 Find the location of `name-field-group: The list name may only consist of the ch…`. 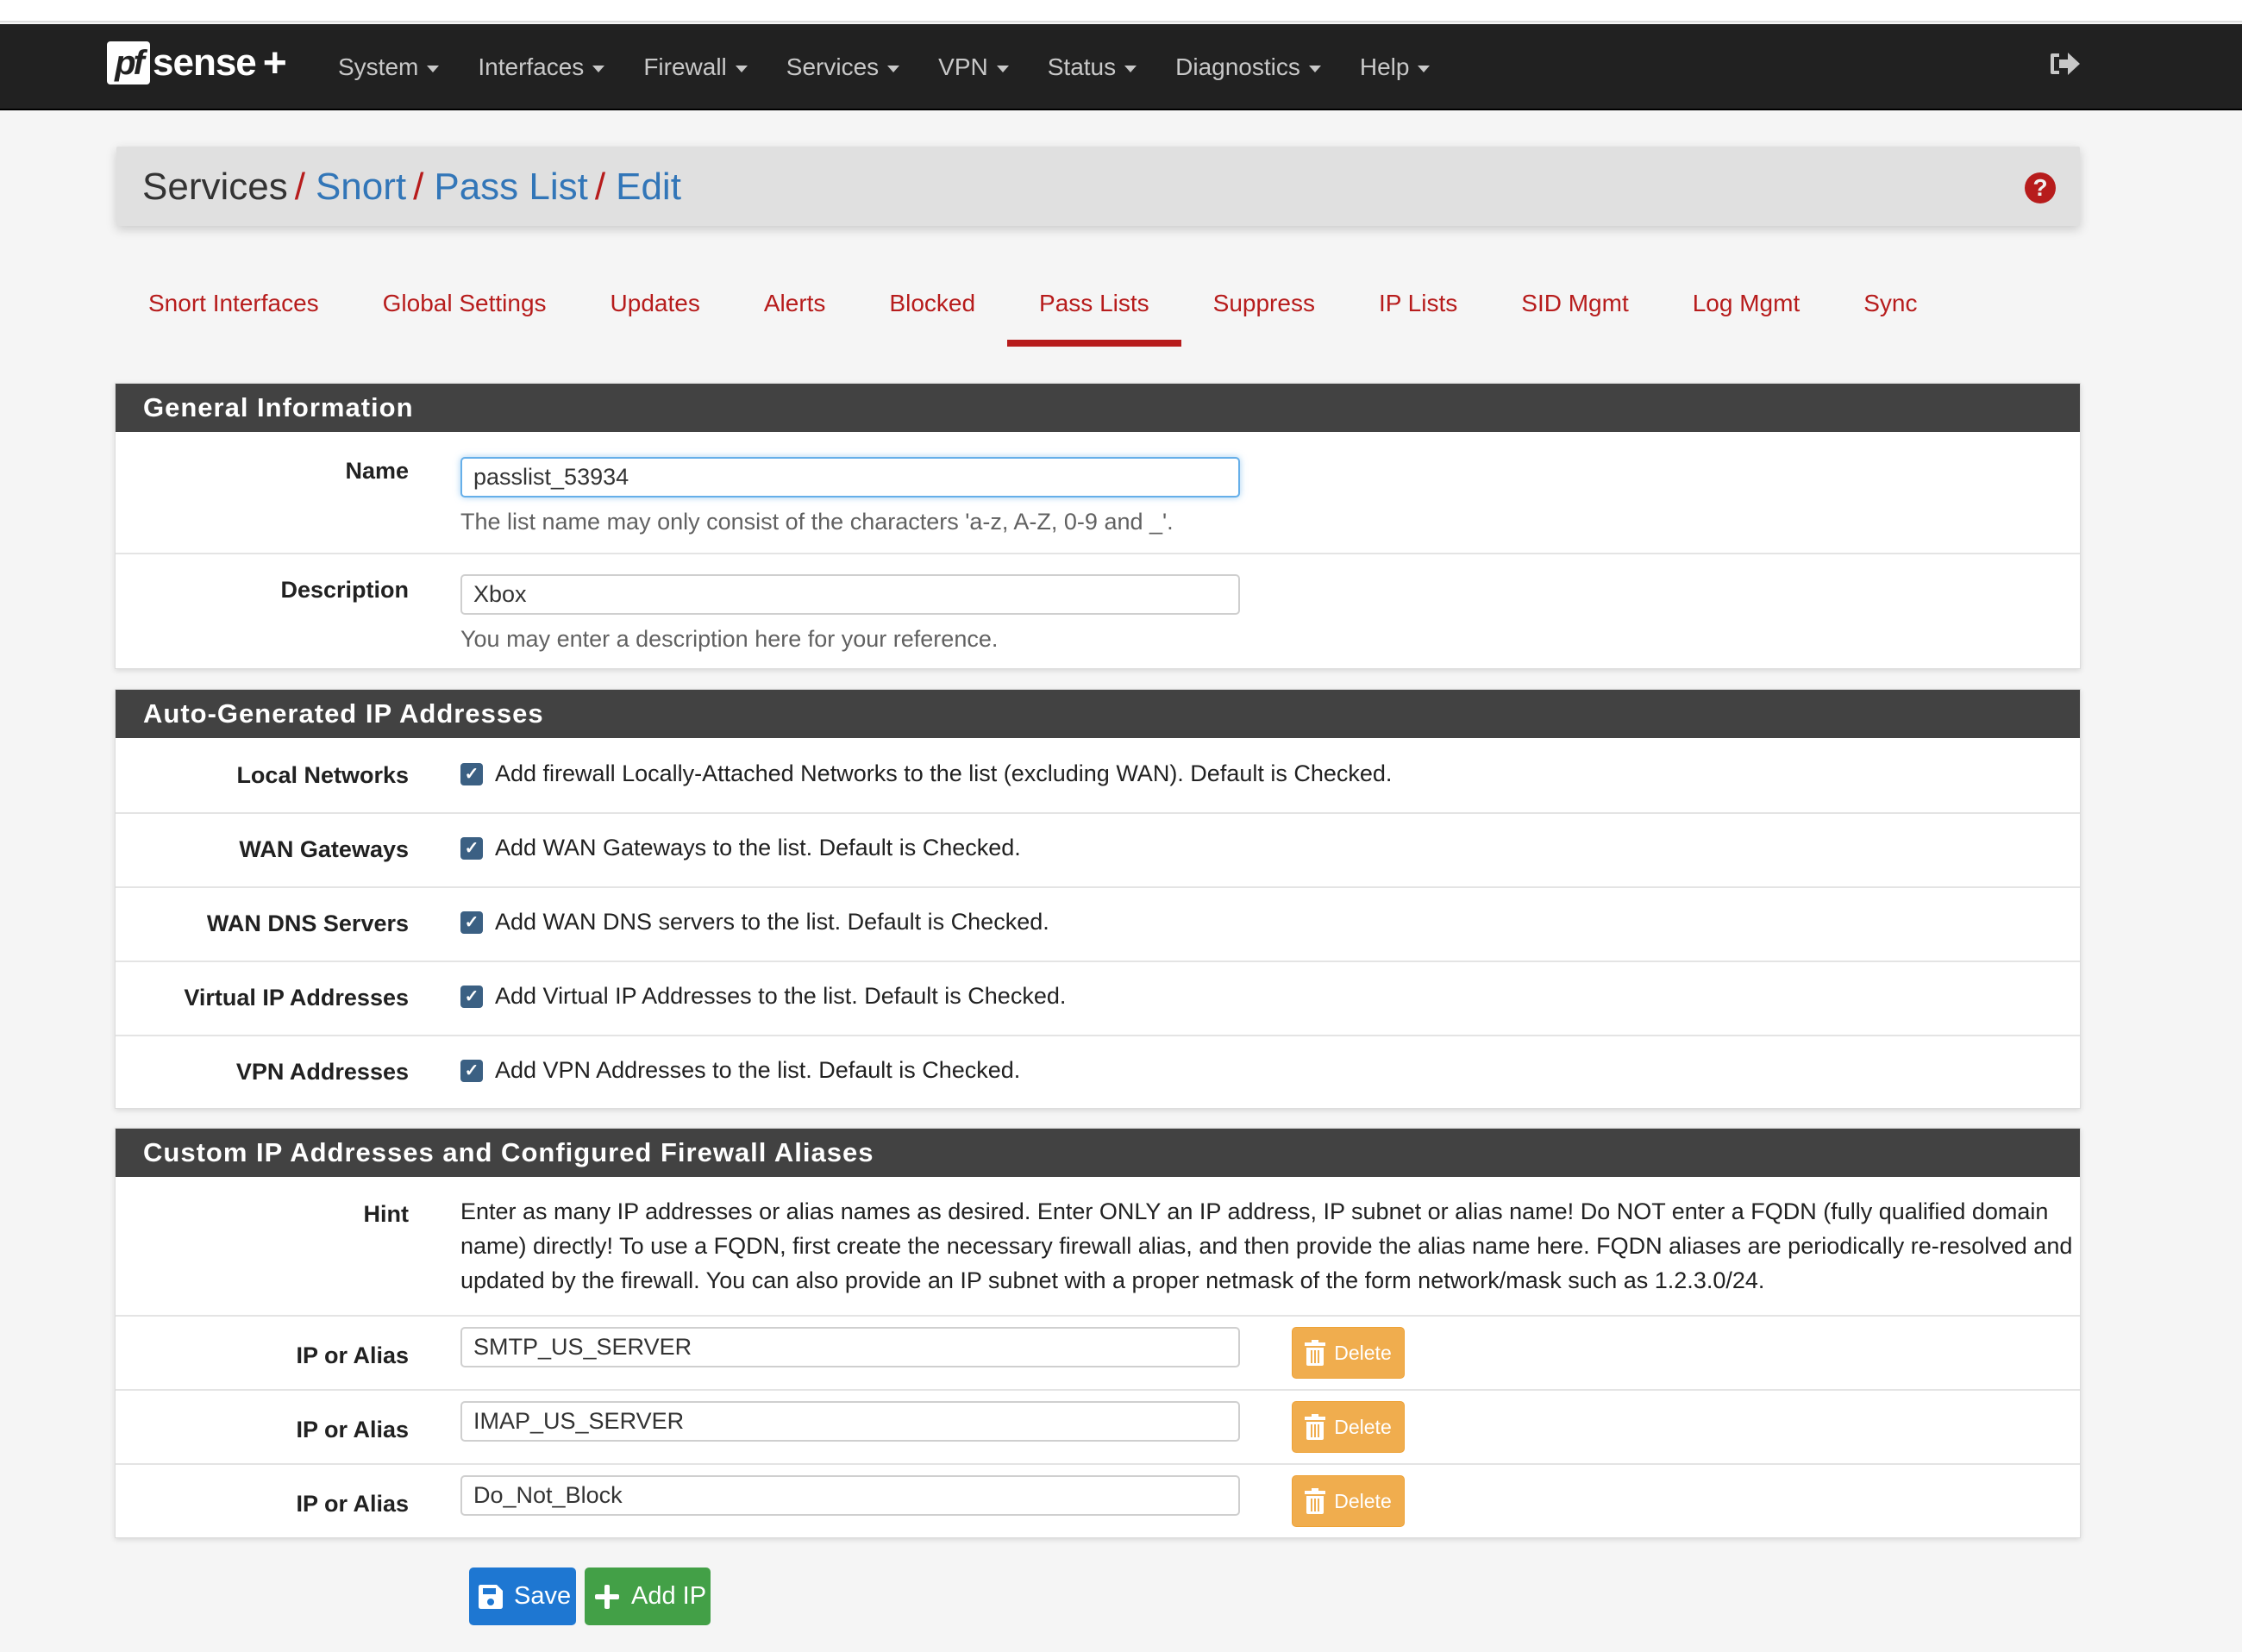

name-field-group: The list name may only consist of the ch… is located at coordinates (1266, 496).